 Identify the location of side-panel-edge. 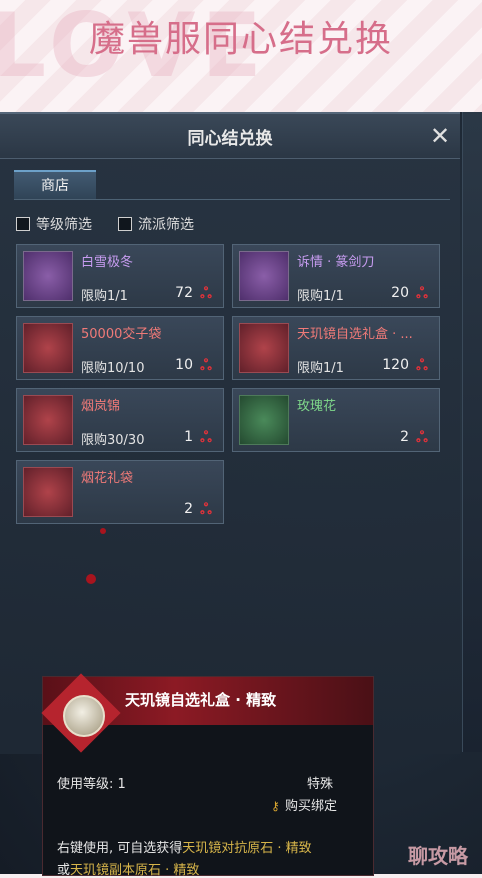
(472, 432).